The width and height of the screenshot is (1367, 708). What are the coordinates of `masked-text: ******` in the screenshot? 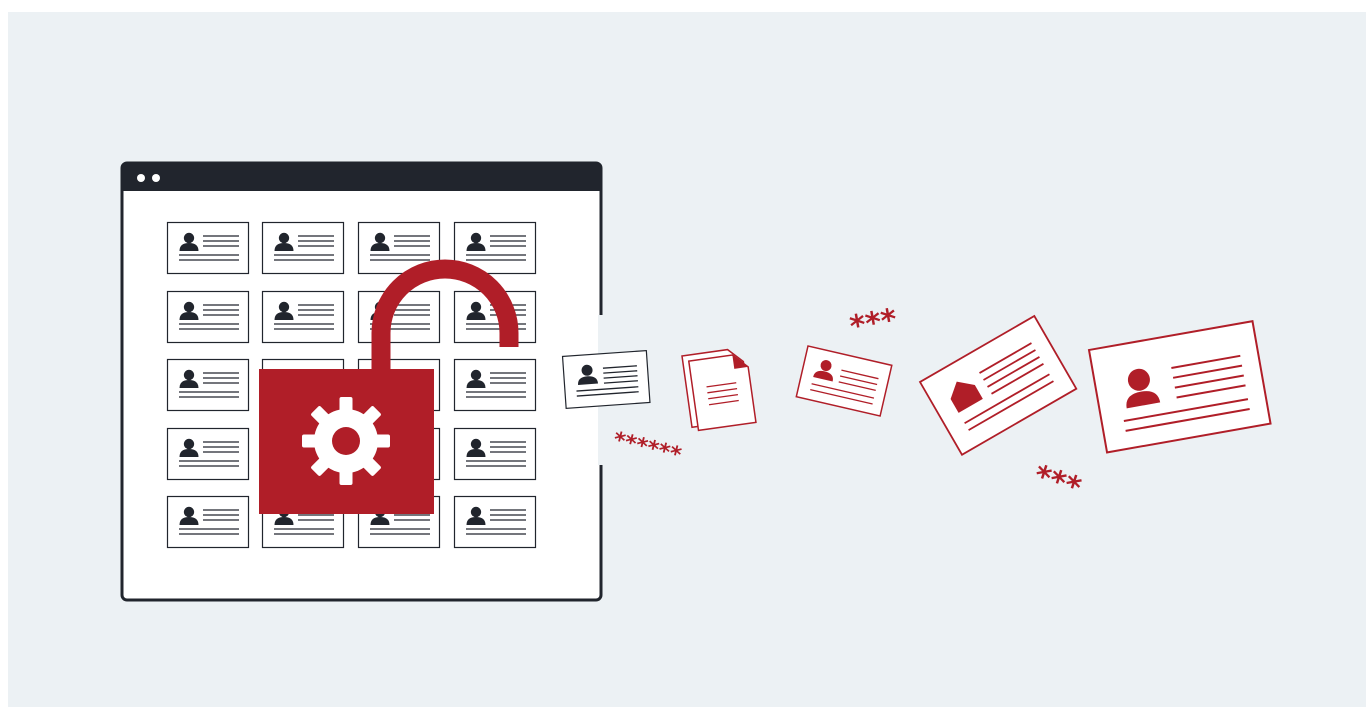 It's located at (648, 448).